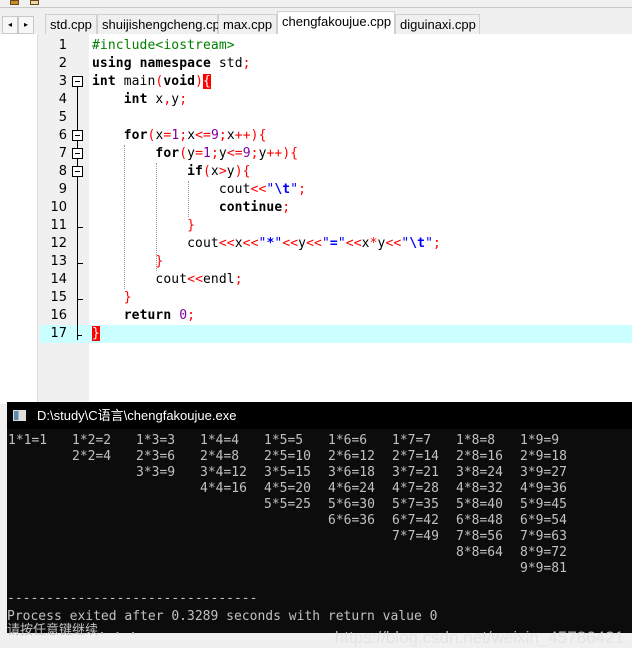 The width and height of the screenshot is (632, 648). Describe the element at coordinates (156, 456) in the screenshot. I see `table-cell: 2*3=6` at that location.